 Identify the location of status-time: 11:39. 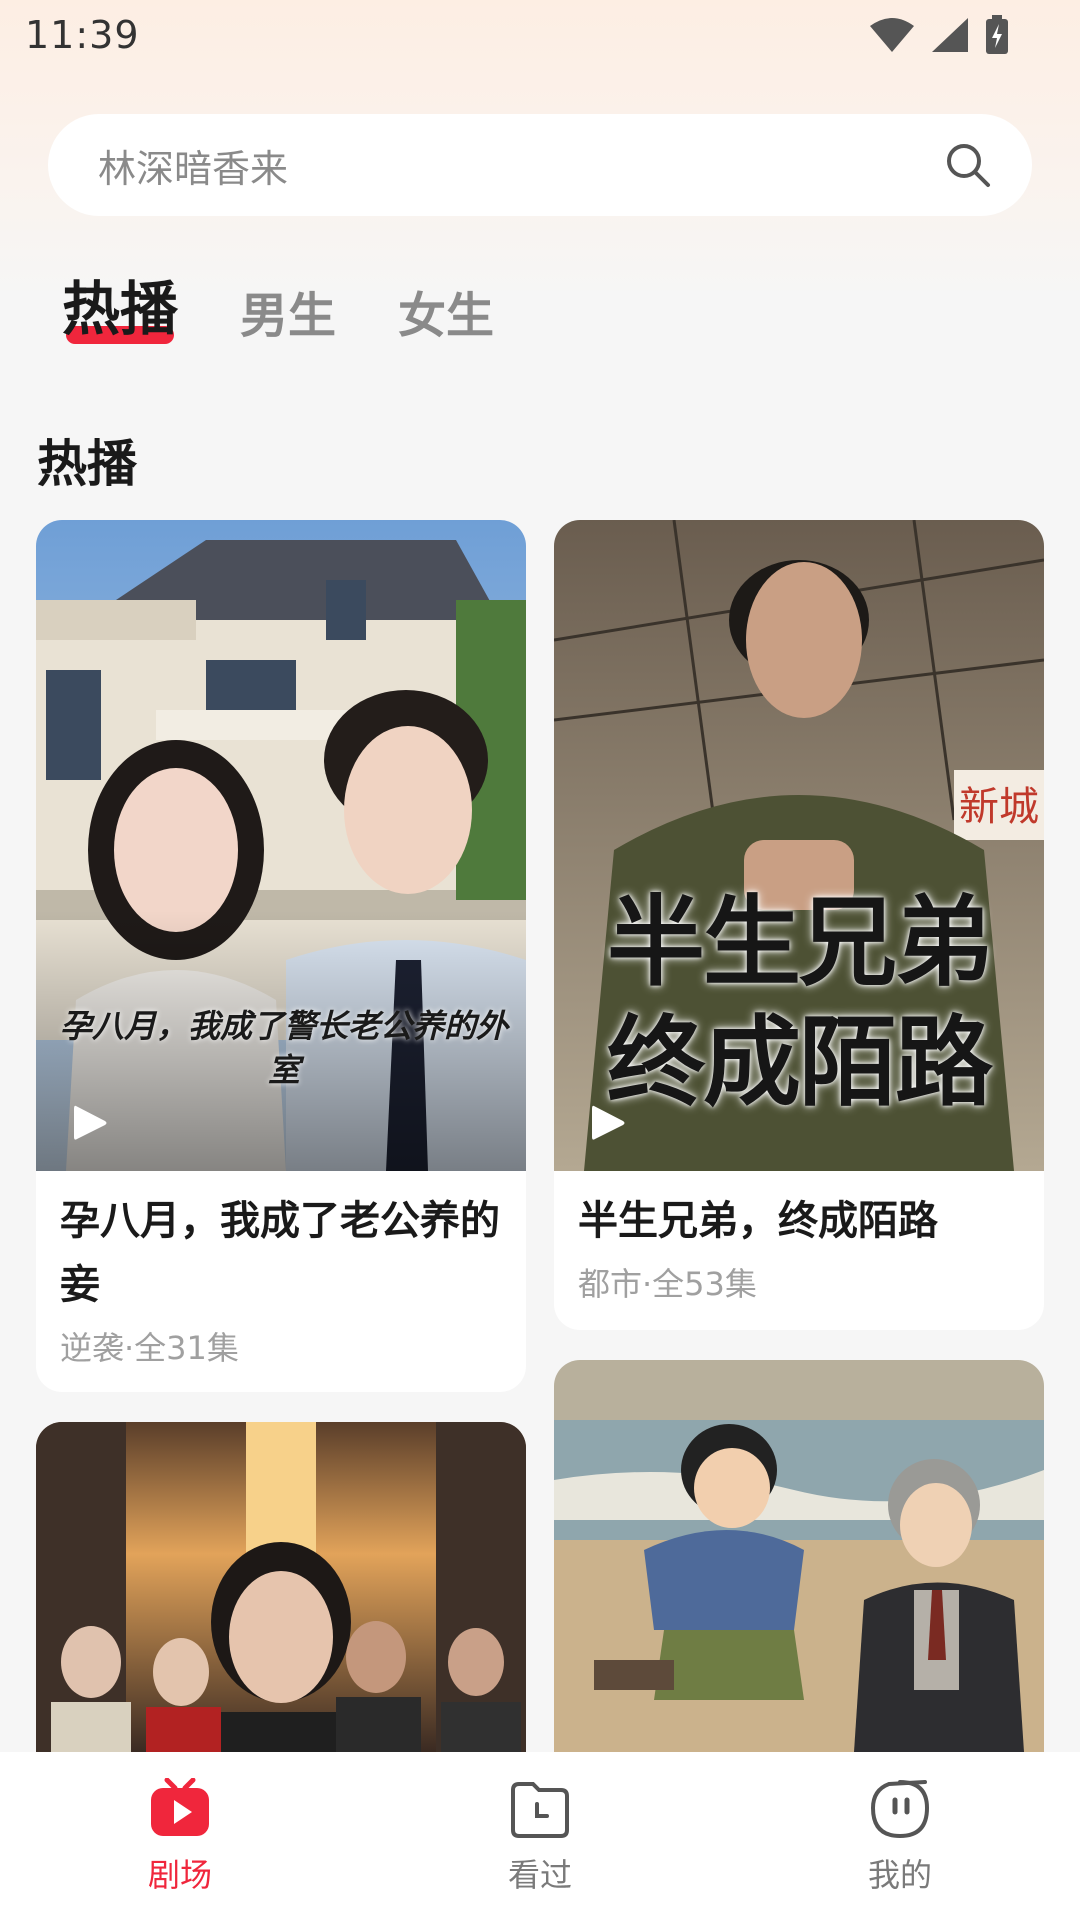
(82, 35).